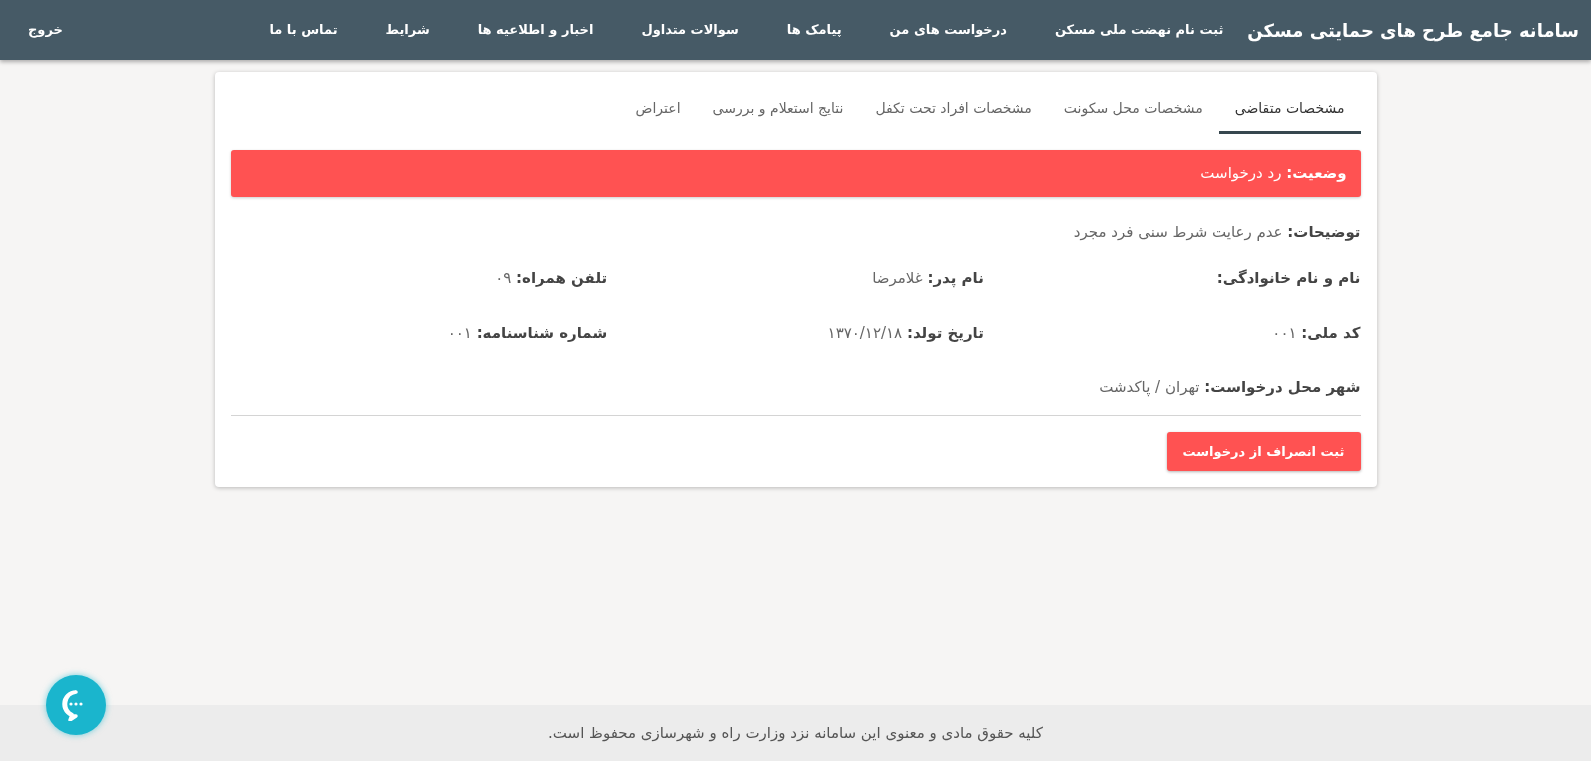 The width and height of the screenshot is (1591, 761). I want to click on site-title: سامانه جامع طرح های حمایتی مسکن, so click(1413, 31).